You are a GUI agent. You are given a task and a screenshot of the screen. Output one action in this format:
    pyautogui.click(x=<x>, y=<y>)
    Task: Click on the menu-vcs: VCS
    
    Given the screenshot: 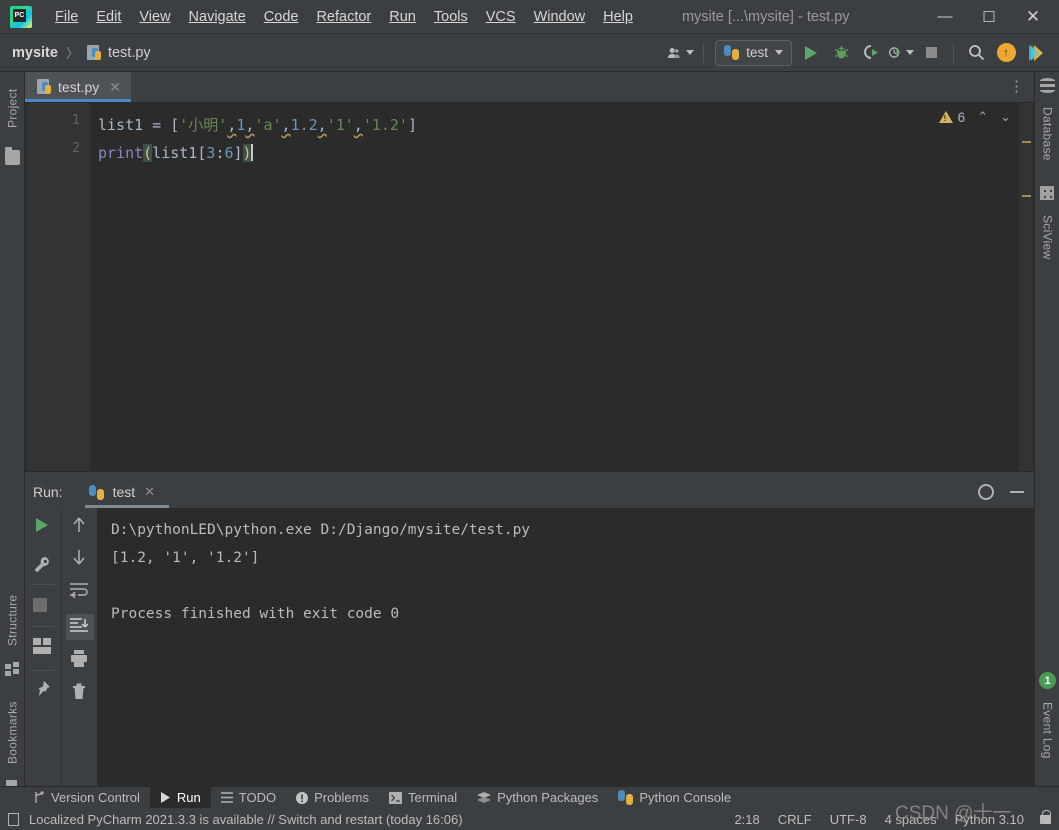 What is the action you would take?
    pyautogui.click(x=501, y=17)
    